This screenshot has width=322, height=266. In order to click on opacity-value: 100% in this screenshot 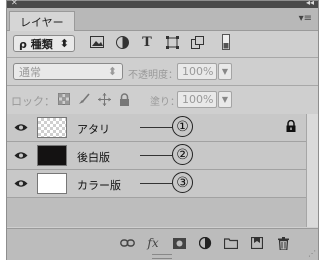, I will do `click(198, 71)`.